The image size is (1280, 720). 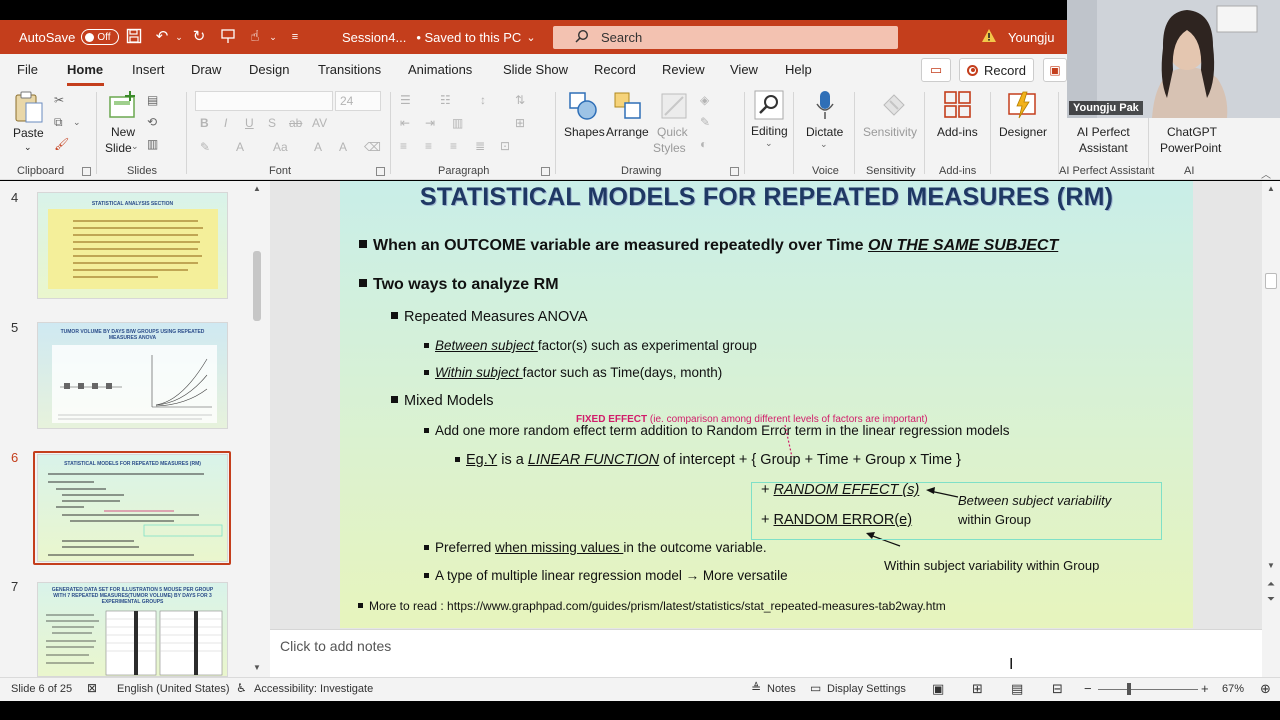 I want to click on sensitivity-label: Sensitivity, so click(x=890, y=132).